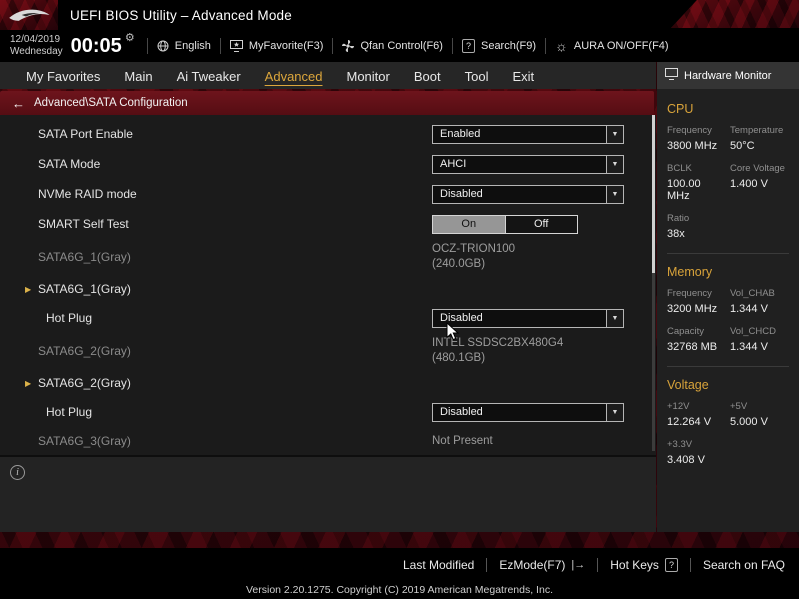 The height and width of the screenshot is (599, 799). Describe the element at coordinates (181, 15) in the screenshot. I see `page-title: UEFI BIOS Utility – Advanced Mode` at that location.